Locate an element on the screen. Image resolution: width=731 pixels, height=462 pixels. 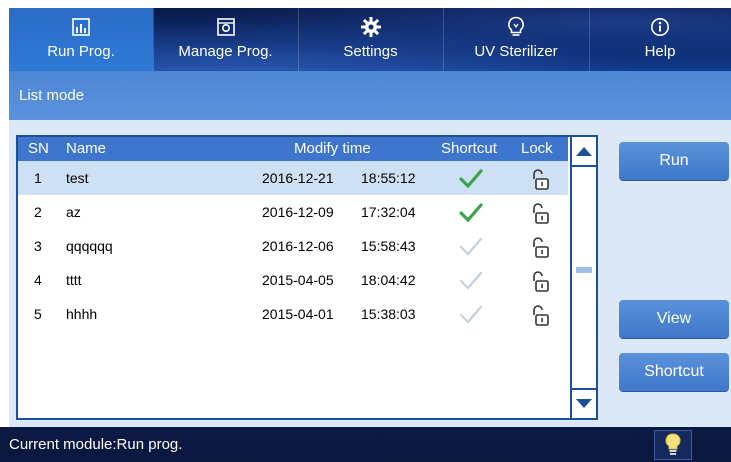
scroll-thumb is located at coordinates (584, 270).